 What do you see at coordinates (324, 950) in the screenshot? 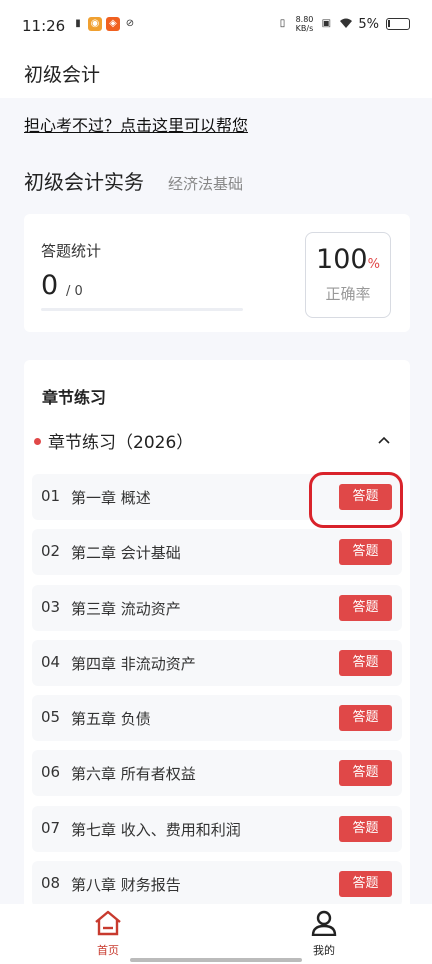
I see `nav-mine-label: 我的` at bounding box center [324, 950].